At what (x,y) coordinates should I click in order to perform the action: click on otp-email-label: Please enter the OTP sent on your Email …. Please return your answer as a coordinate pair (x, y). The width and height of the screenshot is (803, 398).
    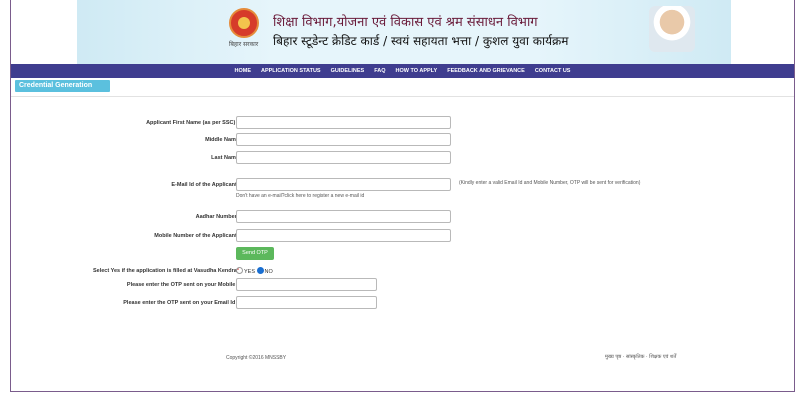
    Looking at the image, I should click on (181, 303).